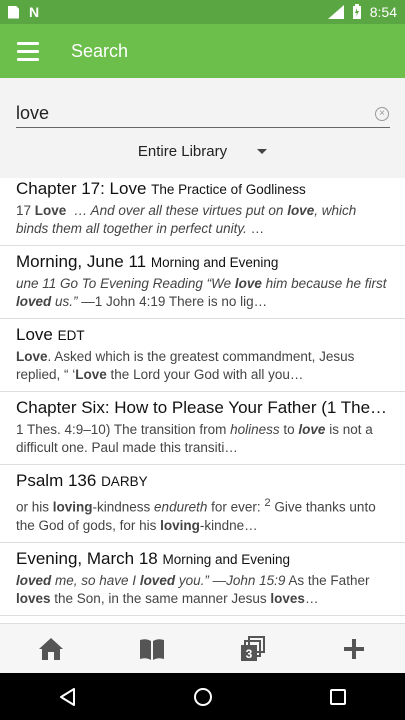 The height and width of the screenshot is (720, 405). Describe the element at coordinates (100, 50) in the screenshot. I see `page-title: Search` at that location.